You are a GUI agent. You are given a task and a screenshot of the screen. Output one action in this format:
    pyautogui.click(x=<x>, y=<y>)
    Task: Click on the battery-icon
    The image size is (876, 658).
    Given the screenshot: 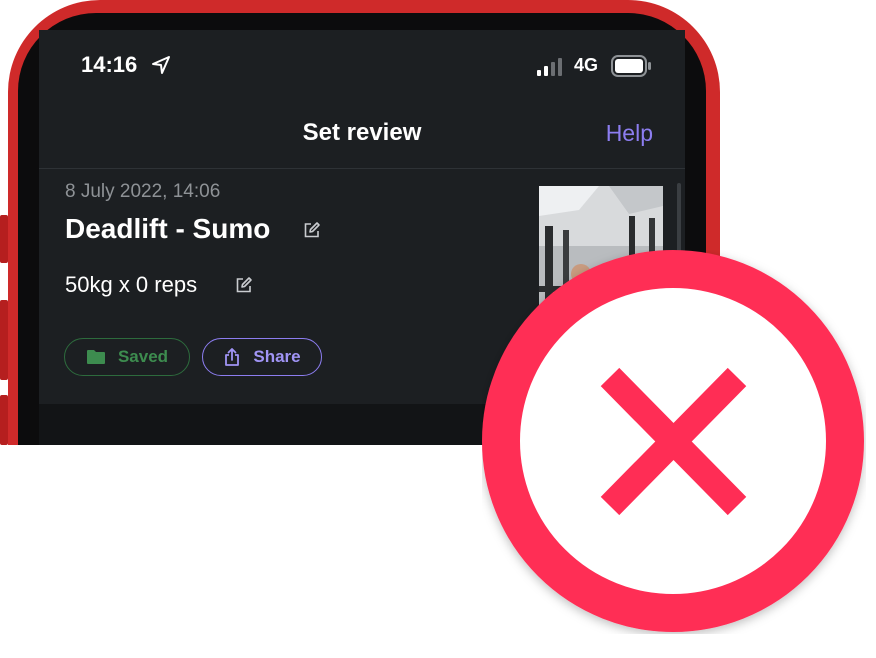 What is the action you would take?
    pyautogui.click(x=631, y=66)
    